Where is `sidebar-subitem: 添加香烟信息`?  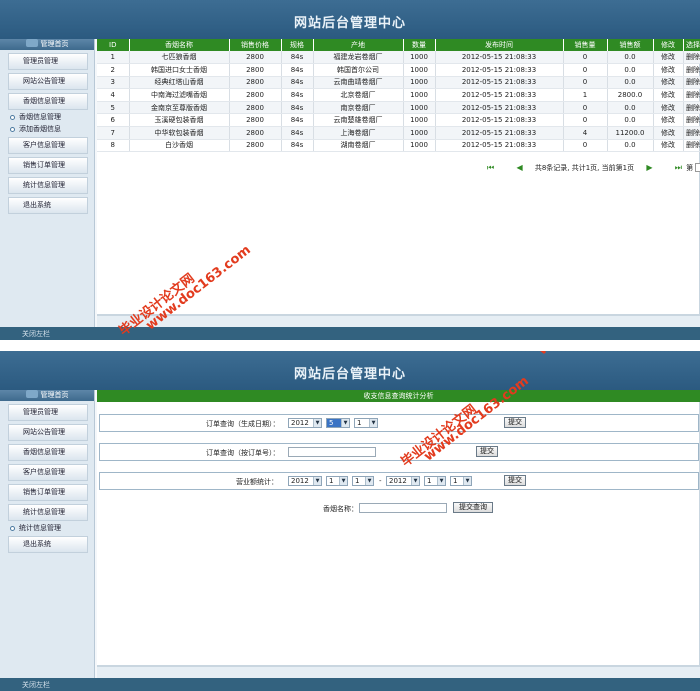
sidebar-subitem: 添加香烟信息 is located at coordinates (52, 129).